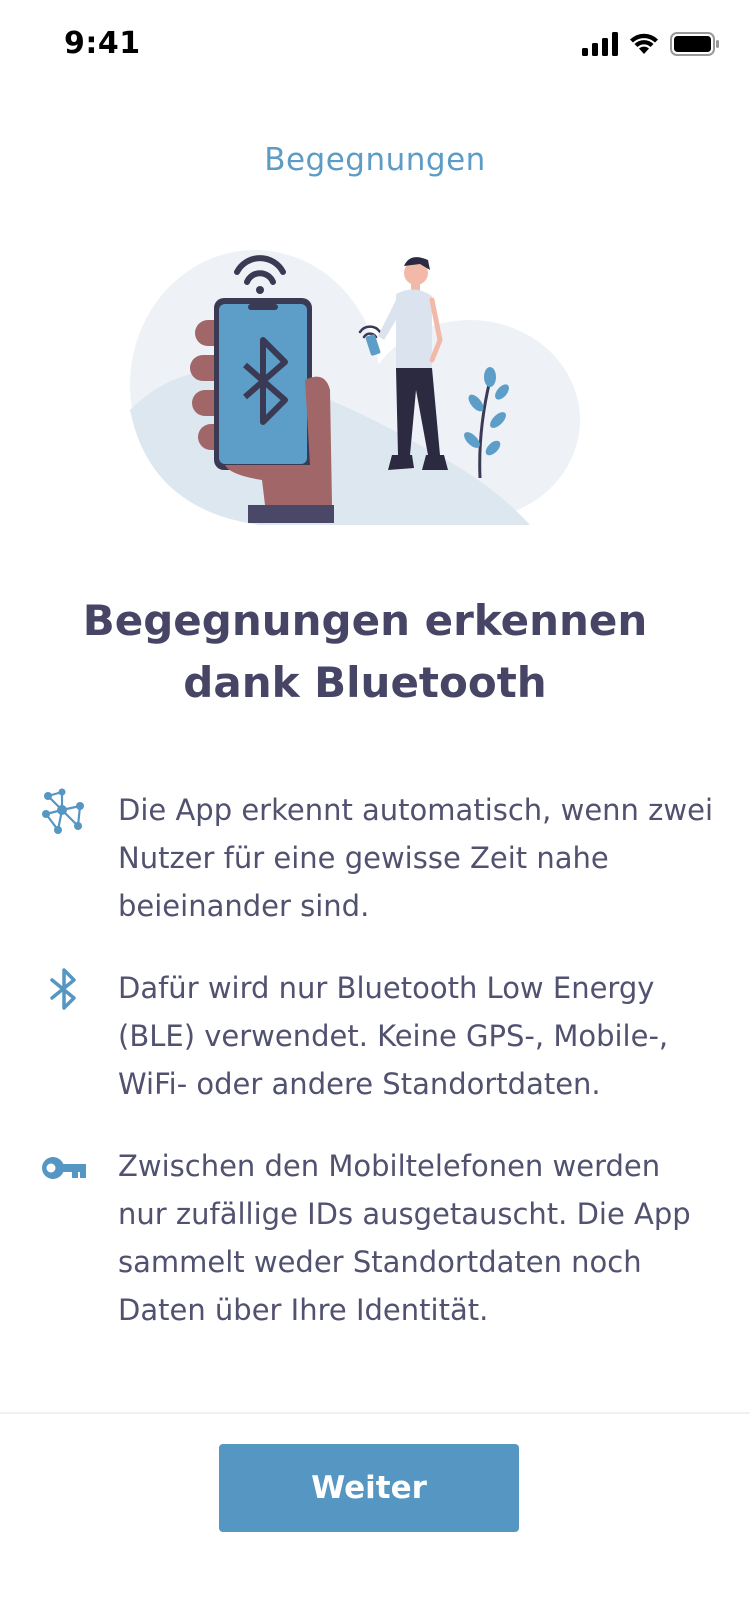 The width and height of the screenshot is (750, 1624). Describe the element at coordinates (102, 43) in the screenshot. I see `status-time: 9:41` at that location.